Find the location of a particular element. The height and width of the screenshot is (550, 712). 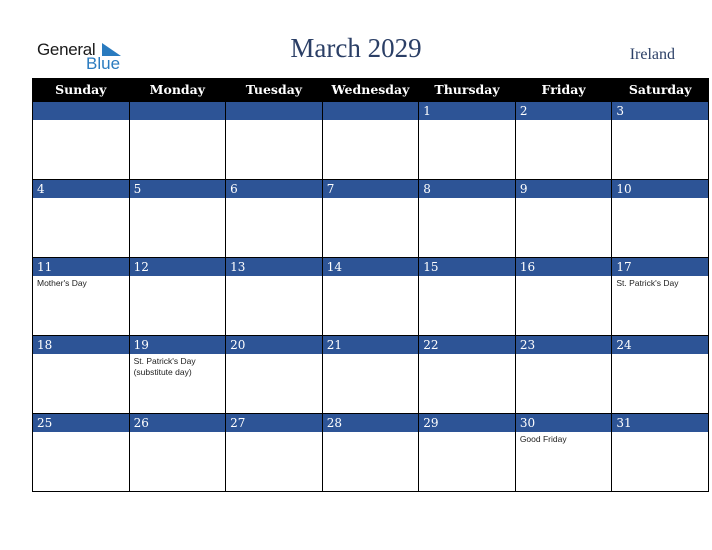

day-cell: 11 Mother's Day is located at coordinates (81, 296).